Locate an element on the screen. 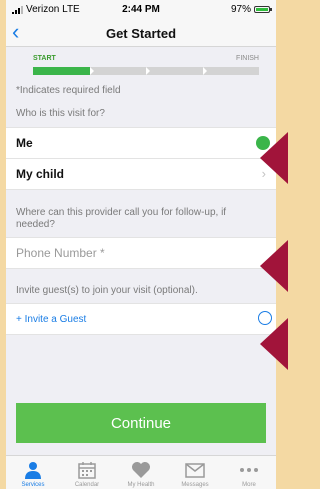 This screenshot has height=489, width=320. option-my-child: My child › is located at coordinates (141, 174).